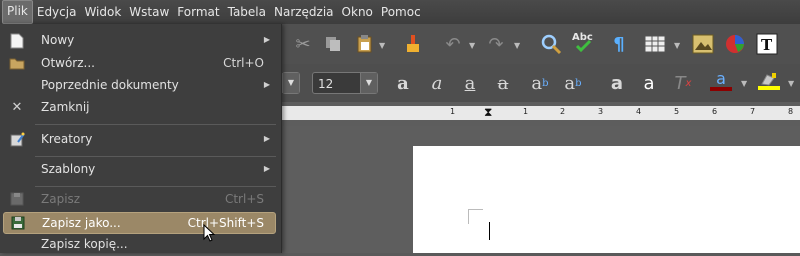  What do you see at coordinates (649, 83) in the screenshot?
I see `outline-icon: a` at bounding box center [649, 83].